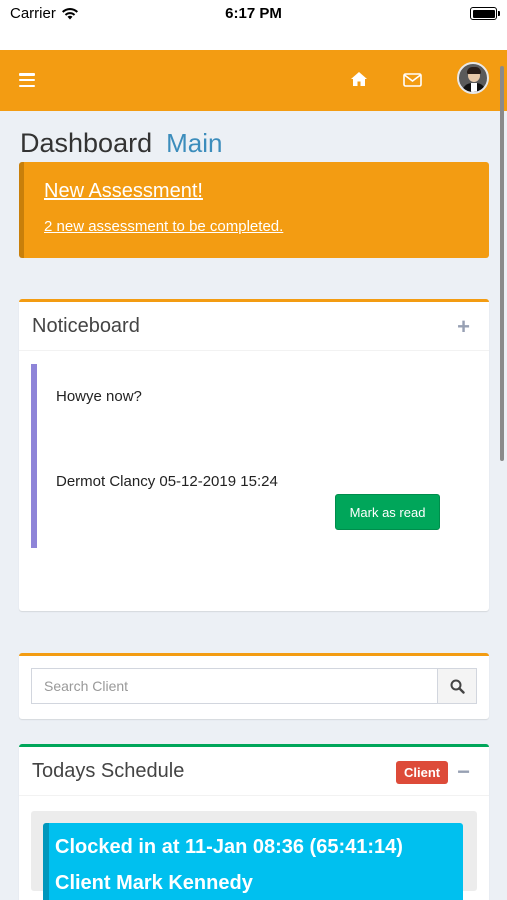  What do you see at coordinates (266, 226) in the screenshot?
I see `callout-message-link: 2 new assessment to be completed.` at bounding box center [266, 226].